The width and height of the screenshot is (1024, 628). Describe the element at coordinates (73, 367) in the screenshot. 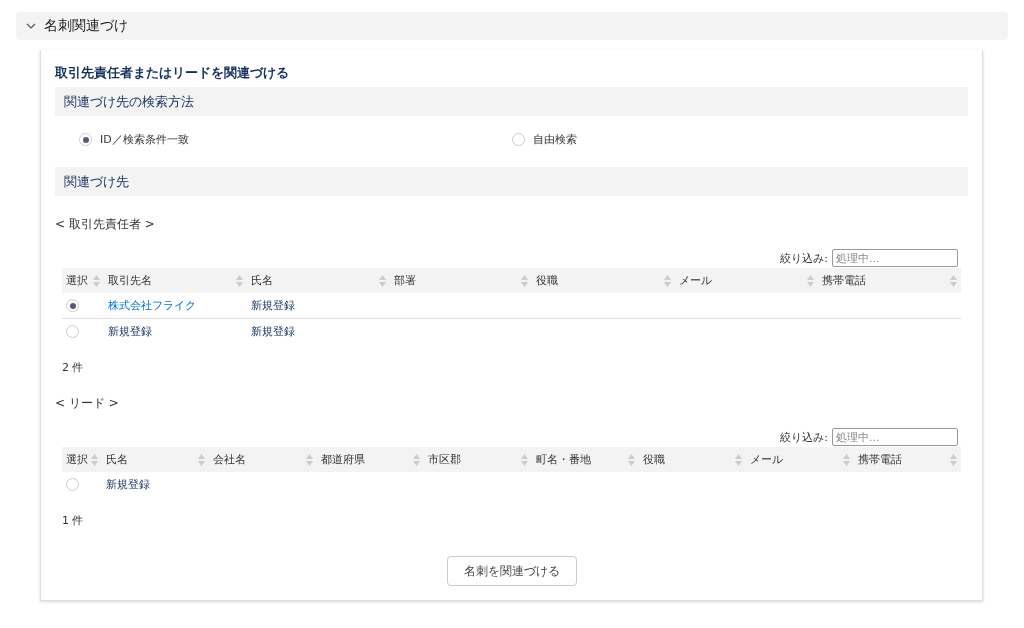

I see `record-count: 2 件` at that location.